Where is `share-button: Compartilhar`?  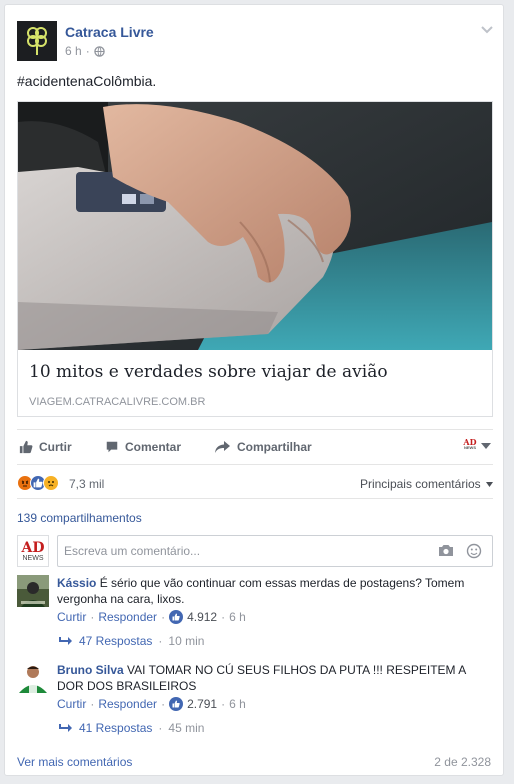 share-button: Compartilhar is located at coordinates (263, 447).